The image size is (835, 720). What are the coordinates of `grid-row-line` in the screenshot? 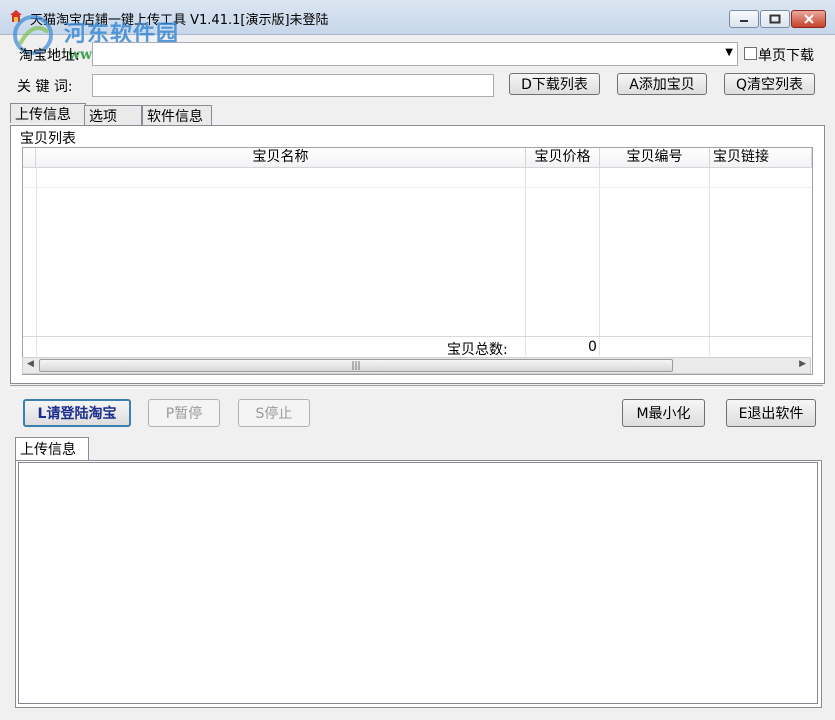 It's located at (417, 187).